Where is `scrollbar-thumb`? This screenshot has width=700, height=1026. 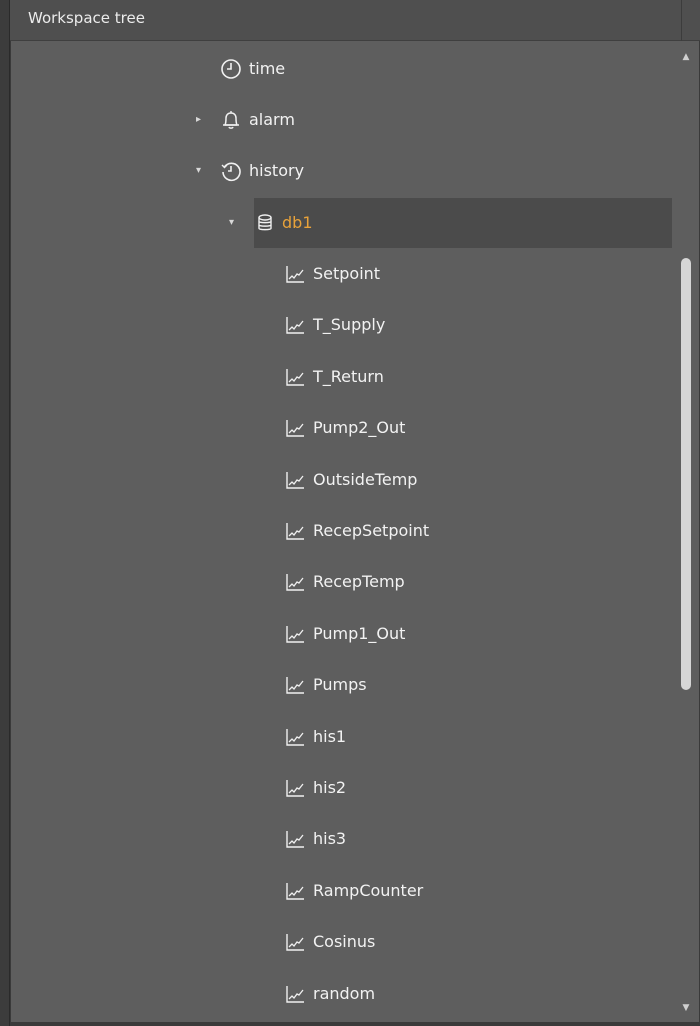 scrollbar-thumb is located at coordinates (686, 474).